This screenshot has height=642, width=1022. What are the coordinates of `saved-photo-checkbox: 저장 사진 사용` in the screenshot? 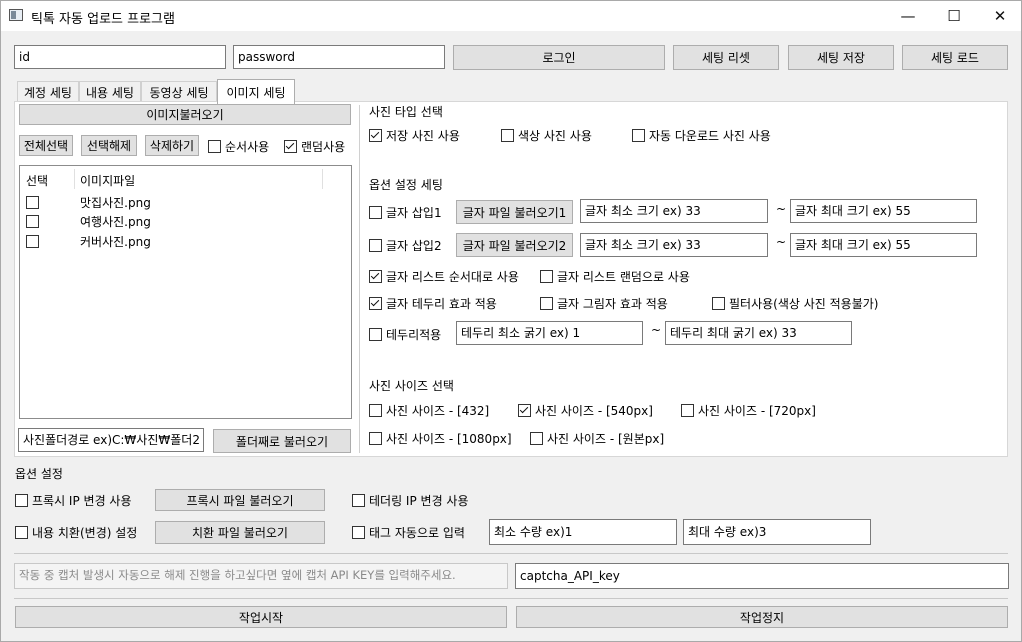 It's located at (414, 135).